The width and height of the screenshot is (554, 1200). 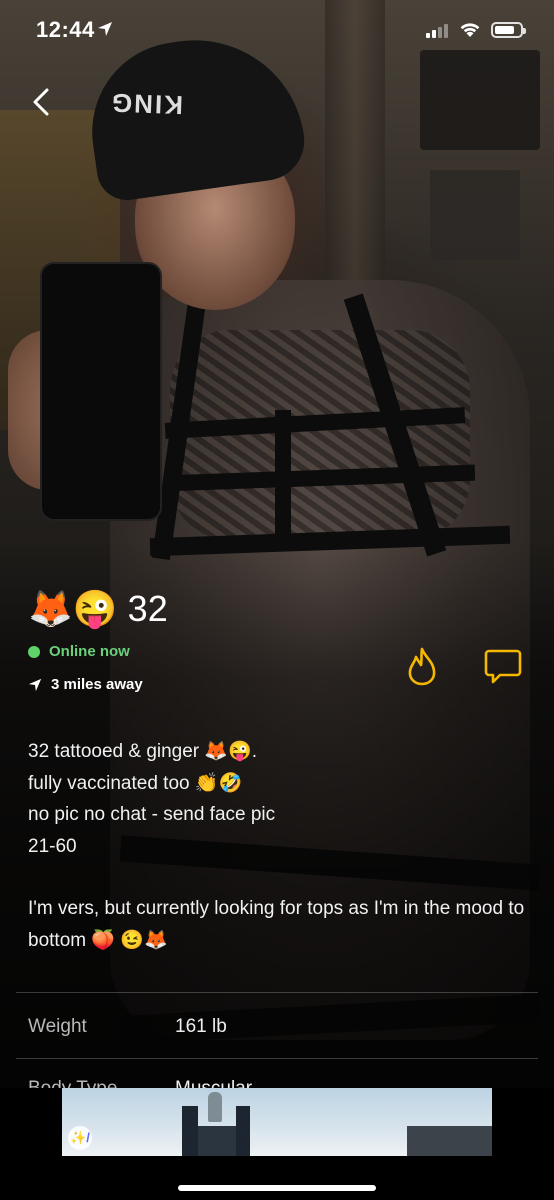 What do you see at coordinates (52, 846) in the screenshot?
I see `bio-line: 21-60` at bounding box center [52, 846].